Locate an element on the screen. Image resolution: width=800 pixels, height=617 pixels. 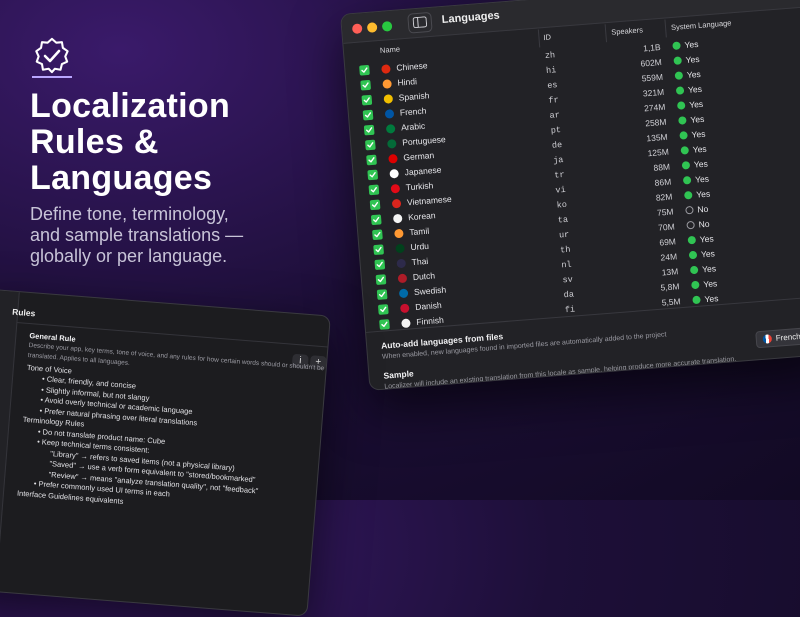
speakers-count: 86M is located at coordinates (663, 182).